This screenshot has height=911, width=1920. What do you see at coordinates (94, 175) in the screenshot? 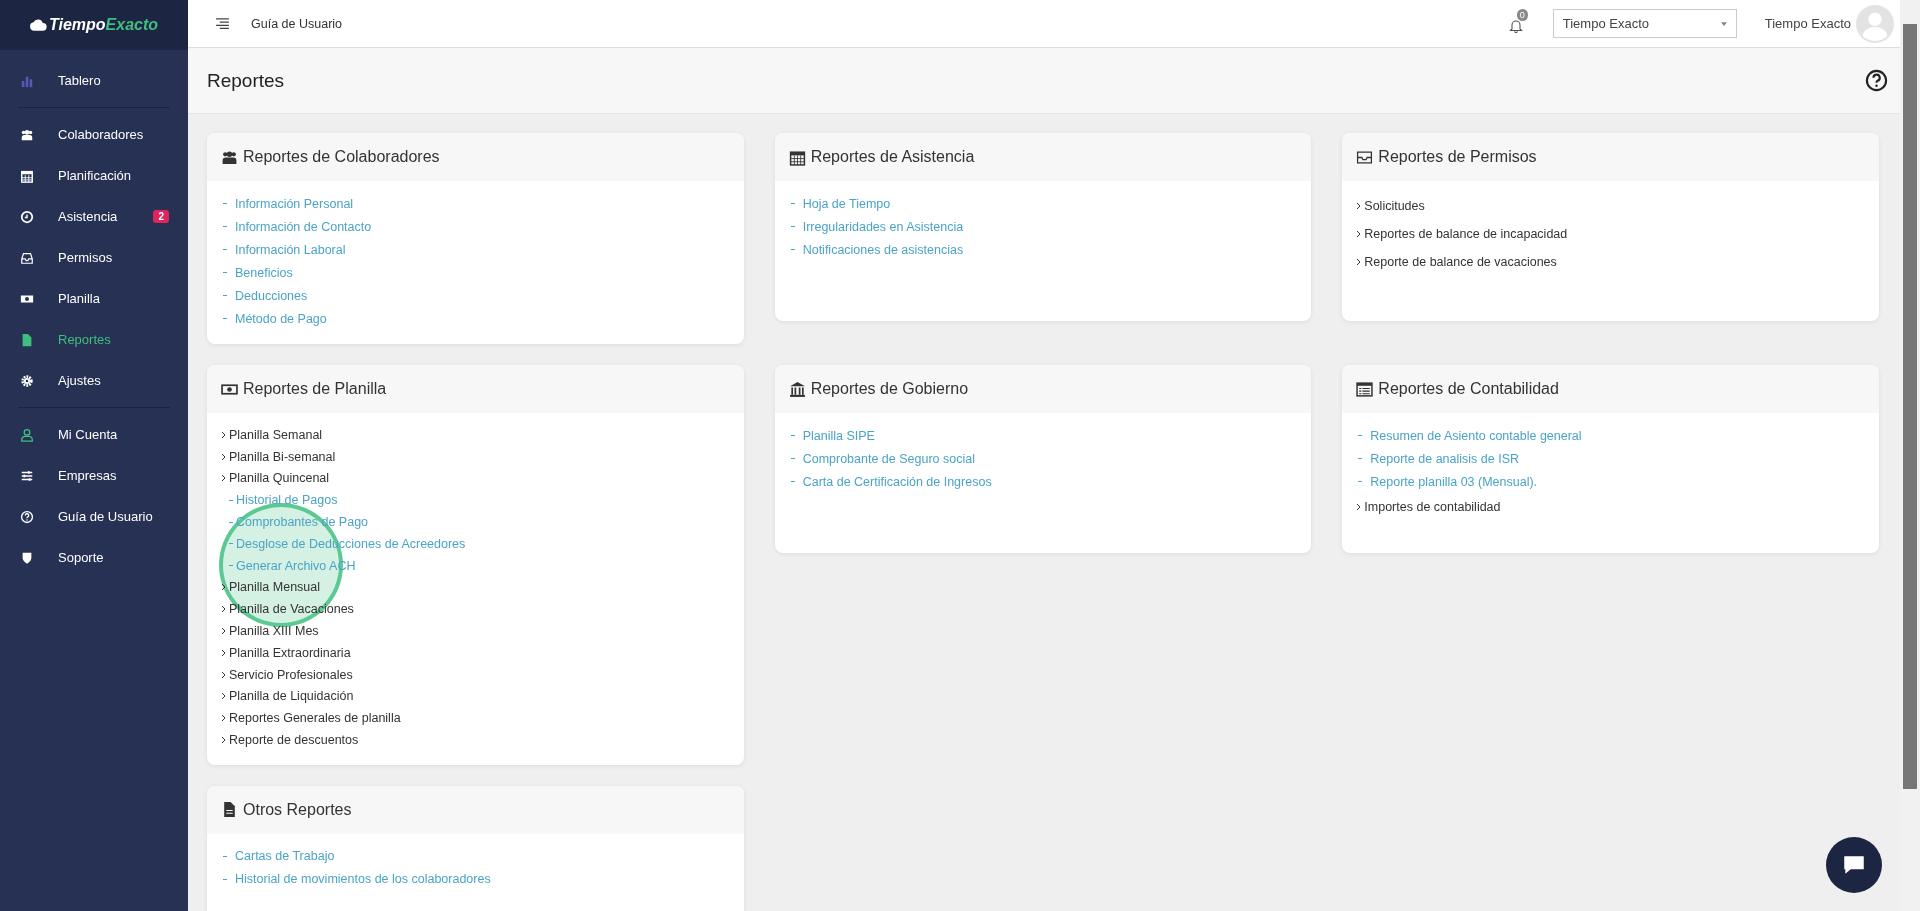
I see `nav-item: Planificación` at bounding box center [94, 175].